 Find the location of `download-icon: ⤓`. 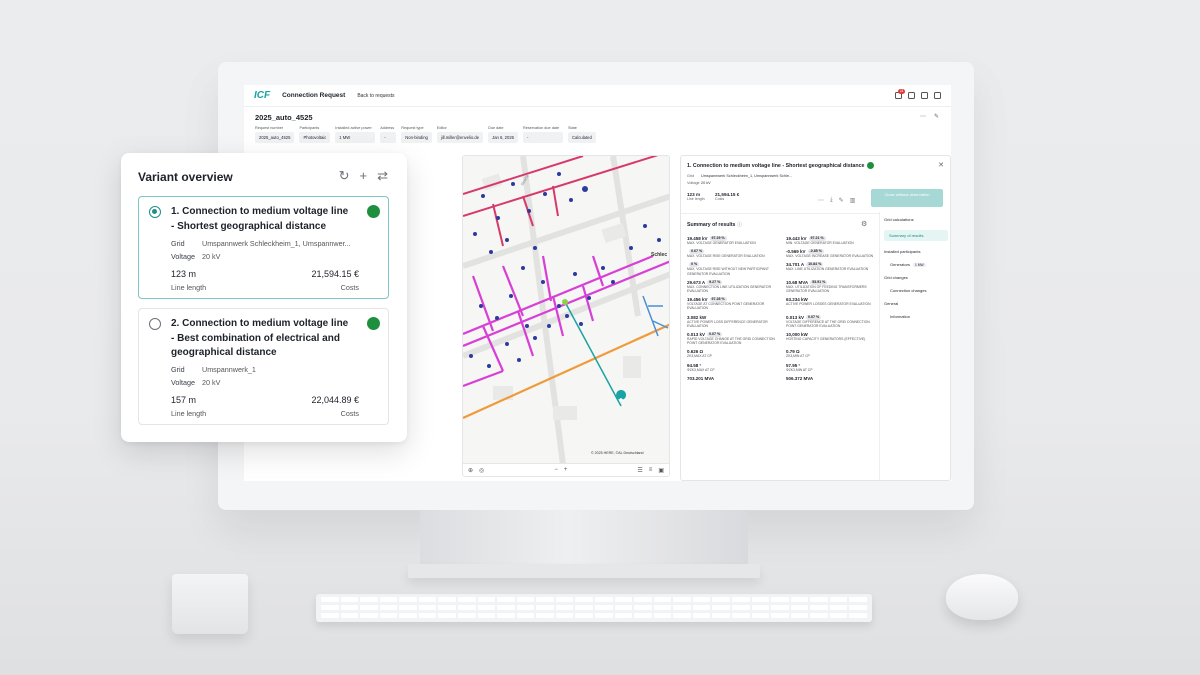

download-icon: ⤓ is located at coordinates (831, 200).